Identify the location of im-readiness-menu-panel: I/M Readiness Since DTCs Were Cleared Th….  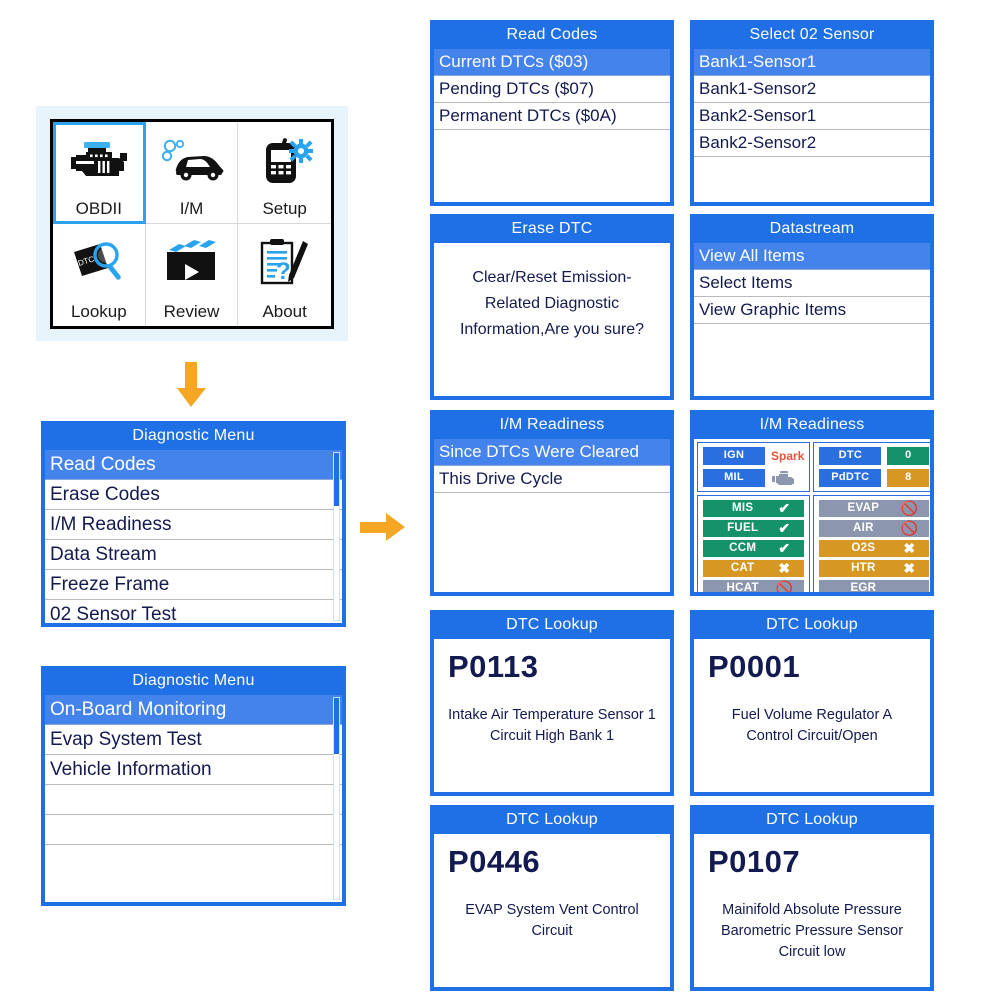
(552, 503).